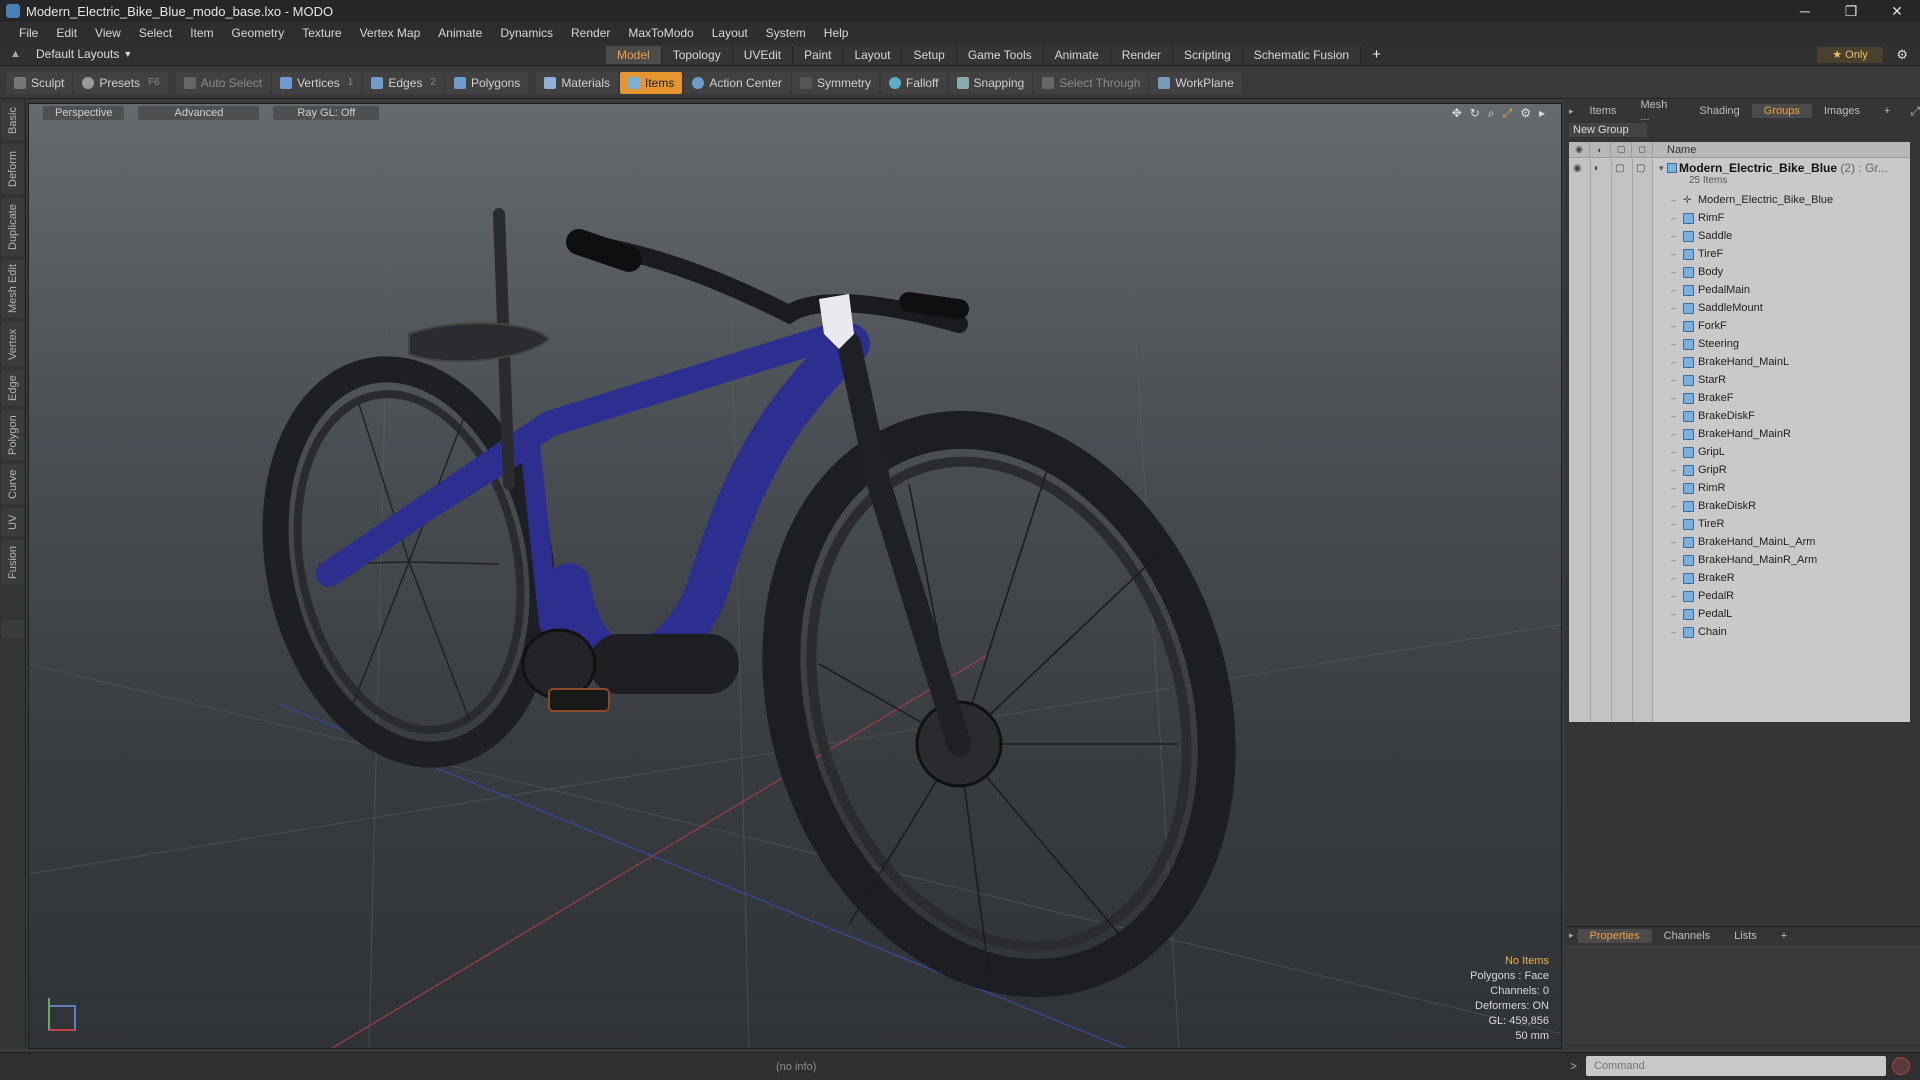 The image size is (1920, 1080). Describe the element at coordinates (1850, 55) in the screenshot. I see `only-button: ★ Only` at that location.